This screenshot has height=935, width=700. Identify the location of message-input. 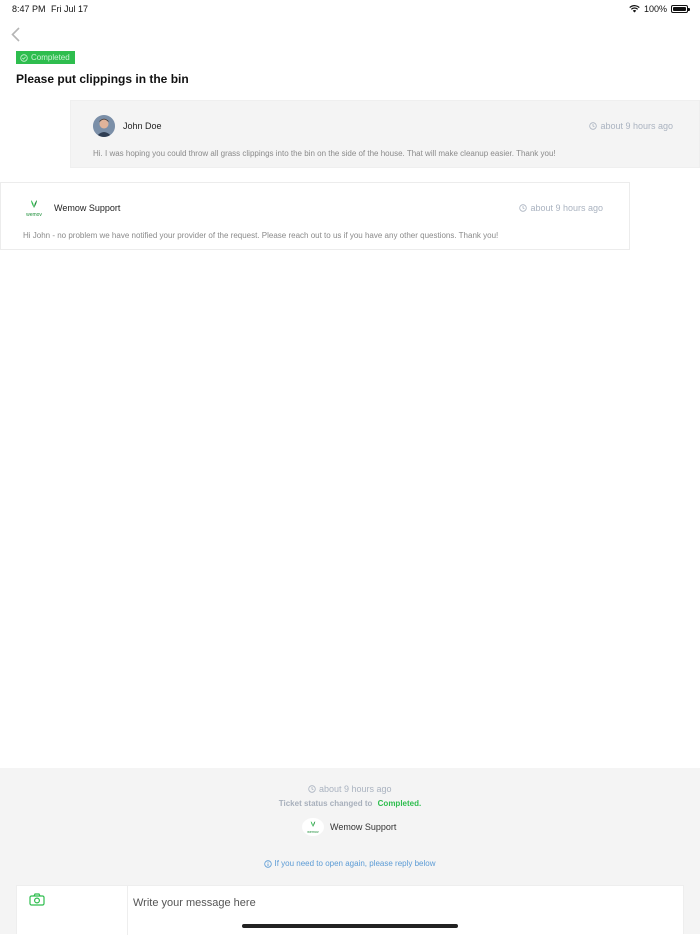
(403, 903).